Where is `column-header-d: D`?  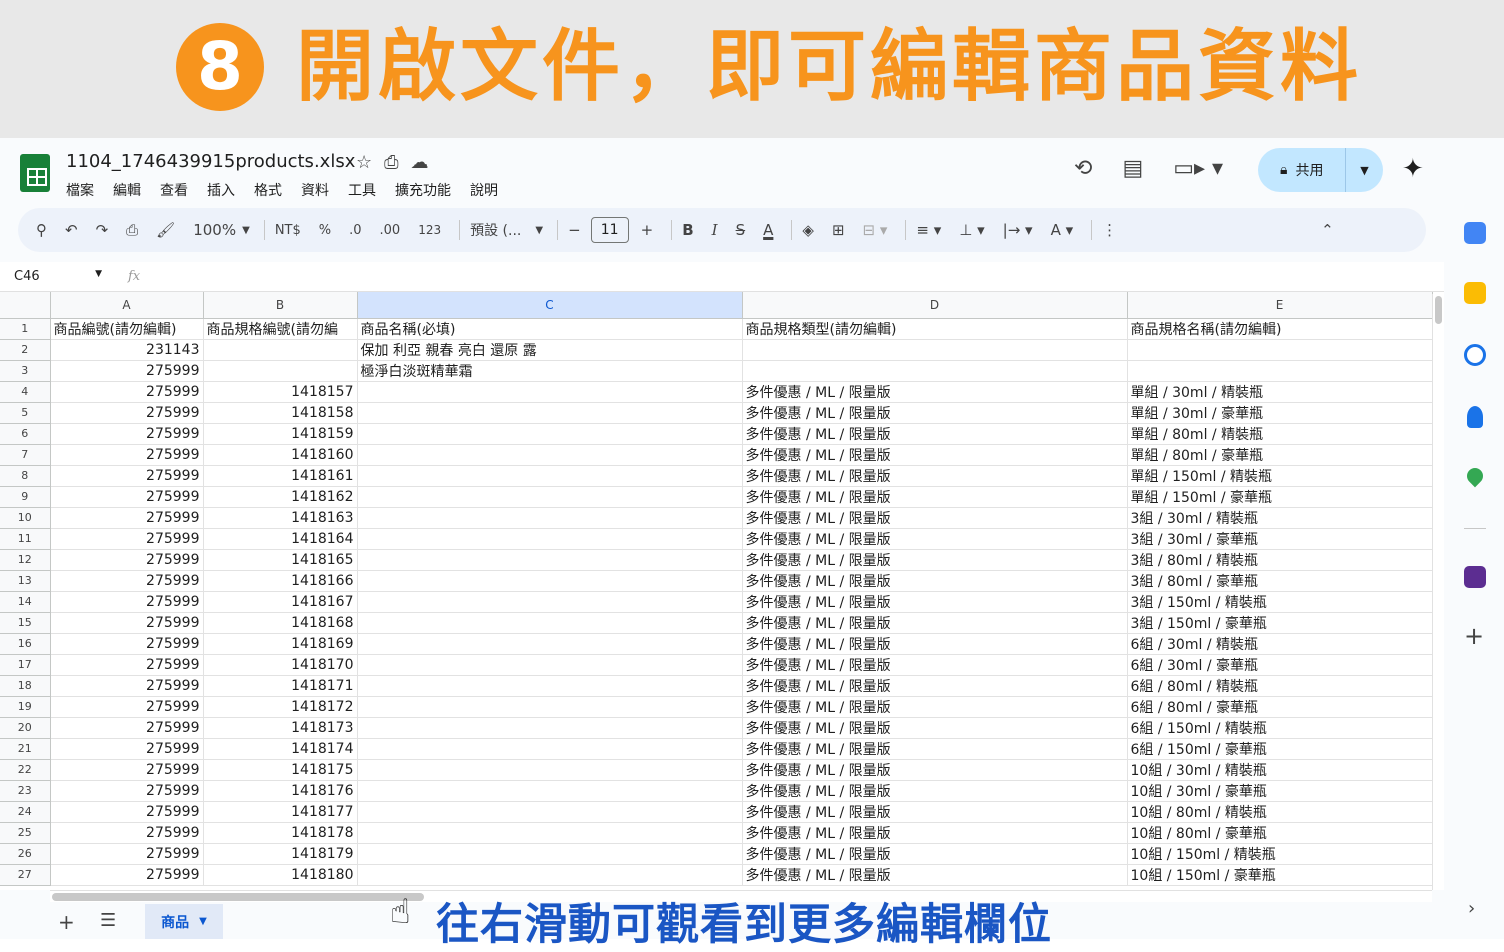 column-header-d: D is located at coordinates (935, 305).